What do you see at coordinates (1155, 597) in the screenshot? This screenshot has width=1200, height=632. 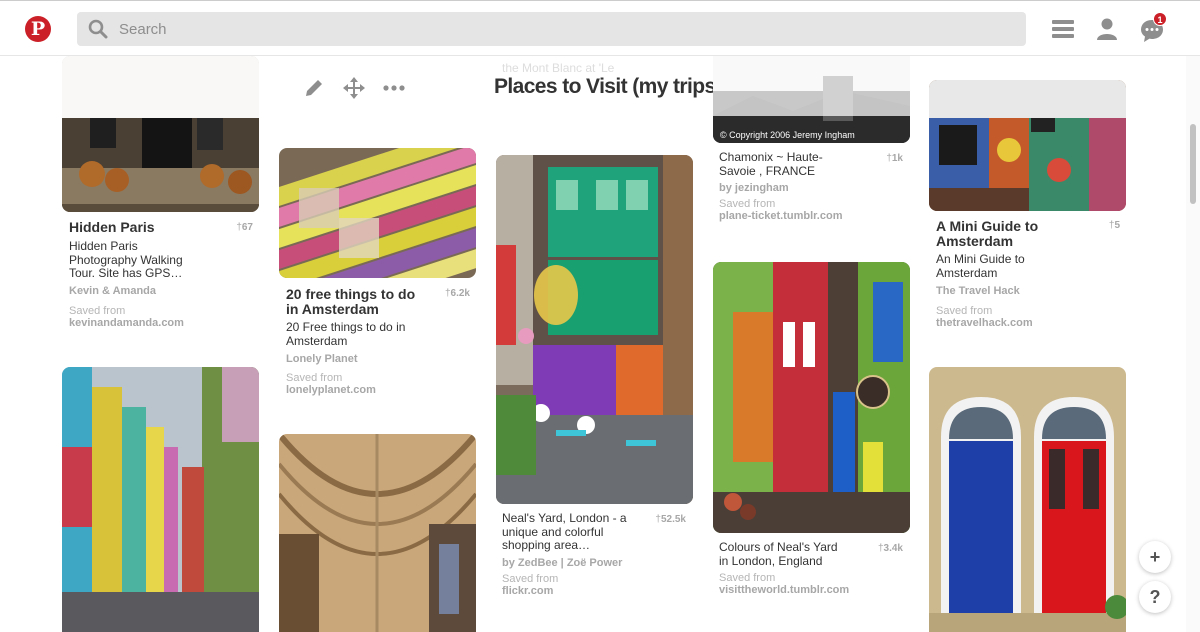 I see `help-button: ?` at bounding box center [1155, 597].